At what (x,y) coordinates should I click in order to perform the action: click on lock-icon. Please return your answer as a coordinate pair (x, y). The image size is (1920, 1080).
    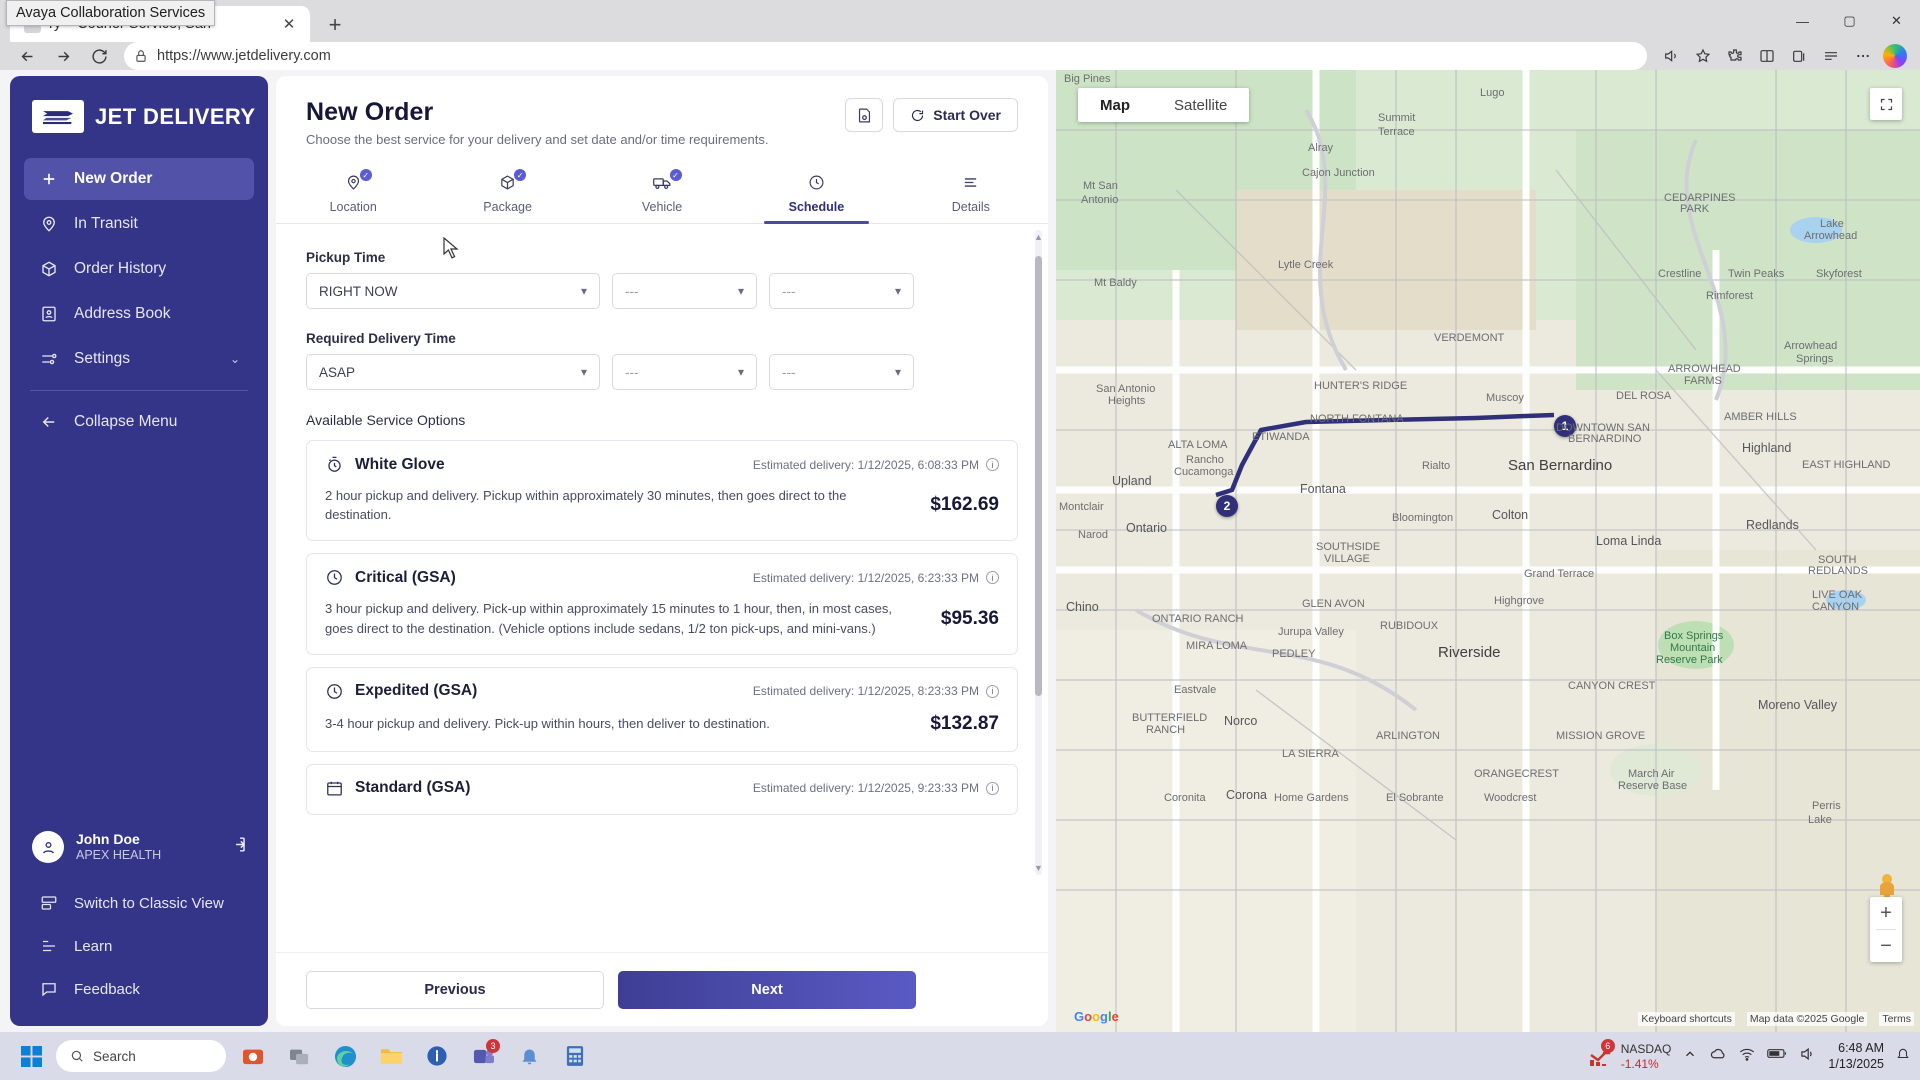
    Looking at the image, I should click on (141, 56).